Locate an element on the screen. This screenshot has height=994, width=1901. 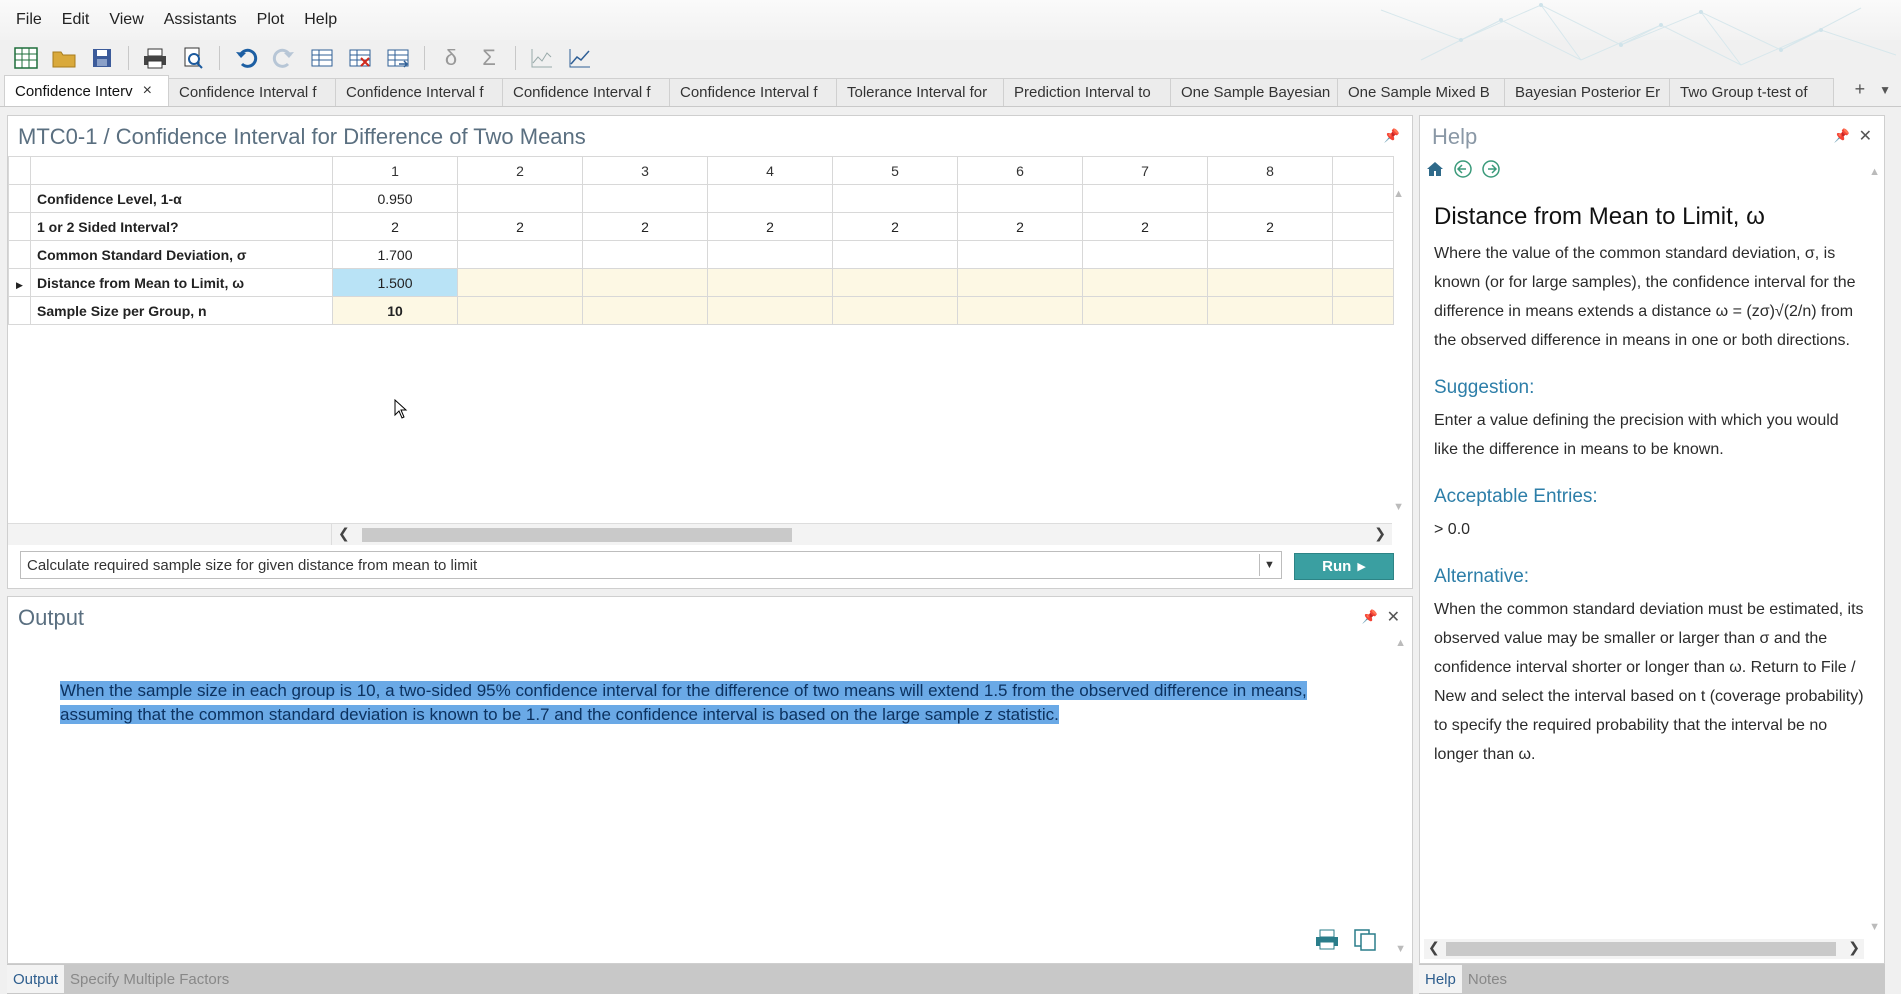
print-preview-icon is located at coordinates (193, 58).